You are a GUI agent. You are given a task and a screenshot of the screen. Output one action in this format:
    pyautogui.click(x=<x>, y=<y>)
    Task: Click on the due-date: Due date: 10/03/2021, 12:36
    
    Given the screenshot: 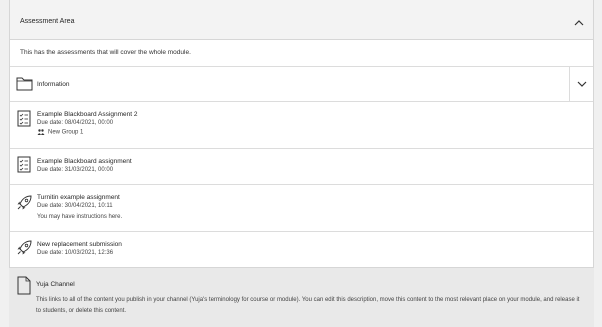 What is the action you would take?
    pyautogui.click(x=75, y=253)
    